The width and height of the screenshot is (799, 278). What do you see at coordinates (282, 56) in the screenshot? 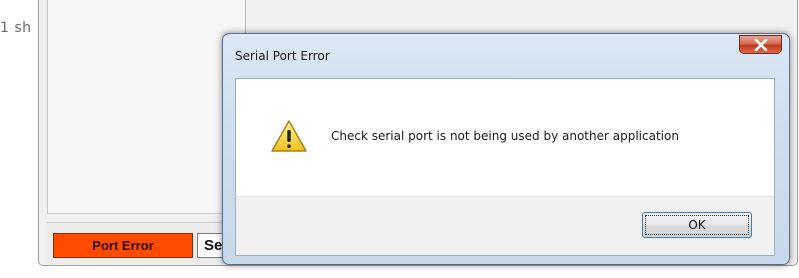
I see `dialog-title: Serial Port Error` at bounding box center [282, 56].